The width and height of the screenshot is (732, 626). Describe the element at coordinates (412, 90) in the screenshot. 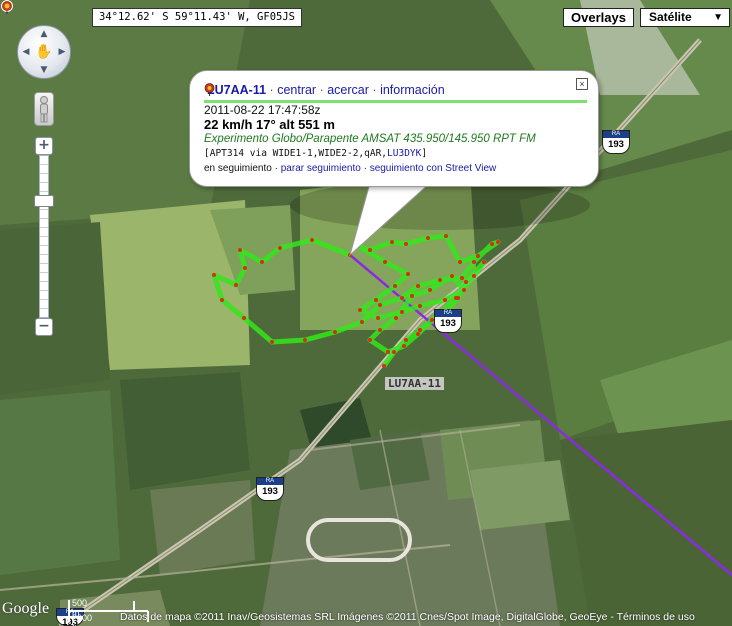

I see `info-link: información` at that location.